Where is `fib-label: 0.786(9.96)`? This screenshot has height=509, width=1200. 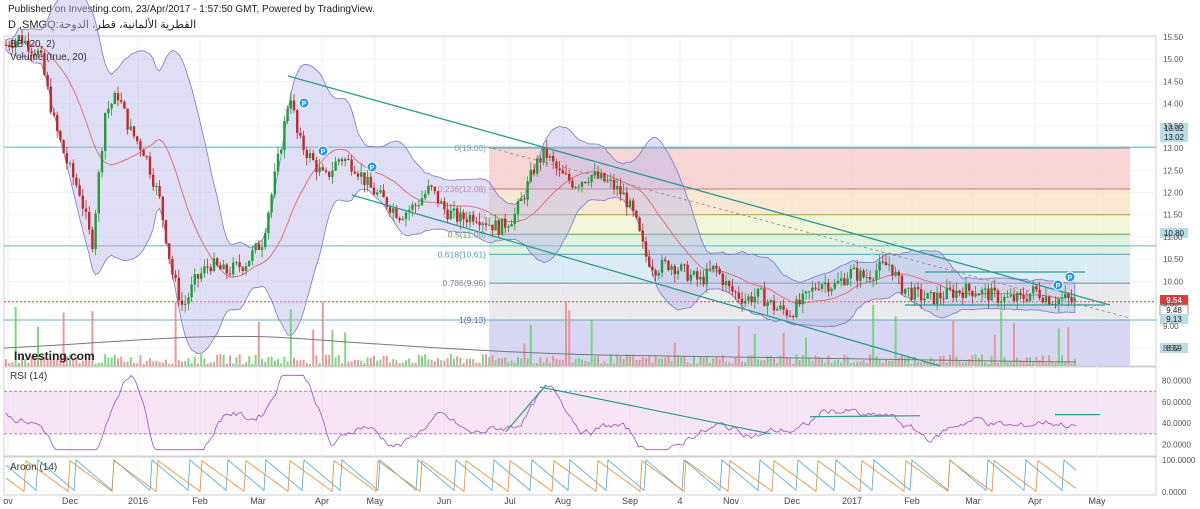
fib-label: 0.786(9.96) is located at coordinates (465, 283).